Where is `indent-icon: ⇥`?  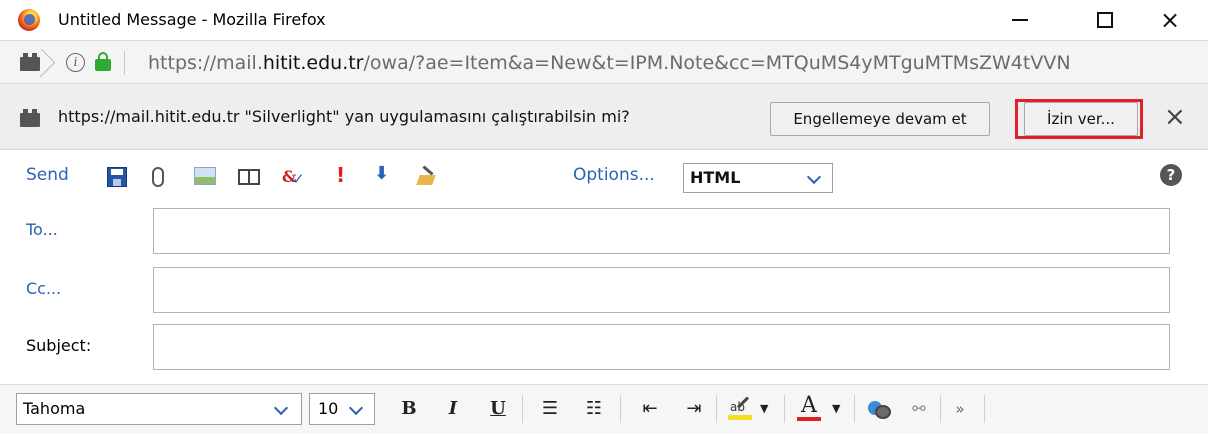 indent-icon: ⇥ is located at coordinates (694, 409).